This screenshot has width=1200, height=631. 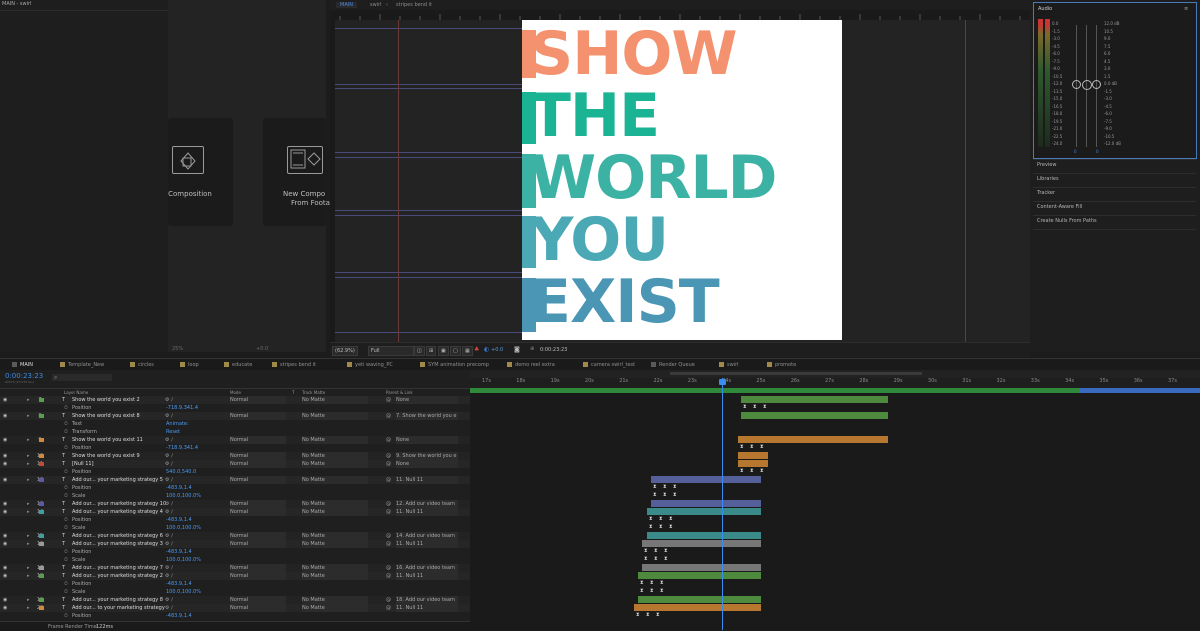 What do you see at coordinates (376, 5) in the screenshot?
I see `viewer-tab-swirl: swirl` at bounding box center [376, 5].